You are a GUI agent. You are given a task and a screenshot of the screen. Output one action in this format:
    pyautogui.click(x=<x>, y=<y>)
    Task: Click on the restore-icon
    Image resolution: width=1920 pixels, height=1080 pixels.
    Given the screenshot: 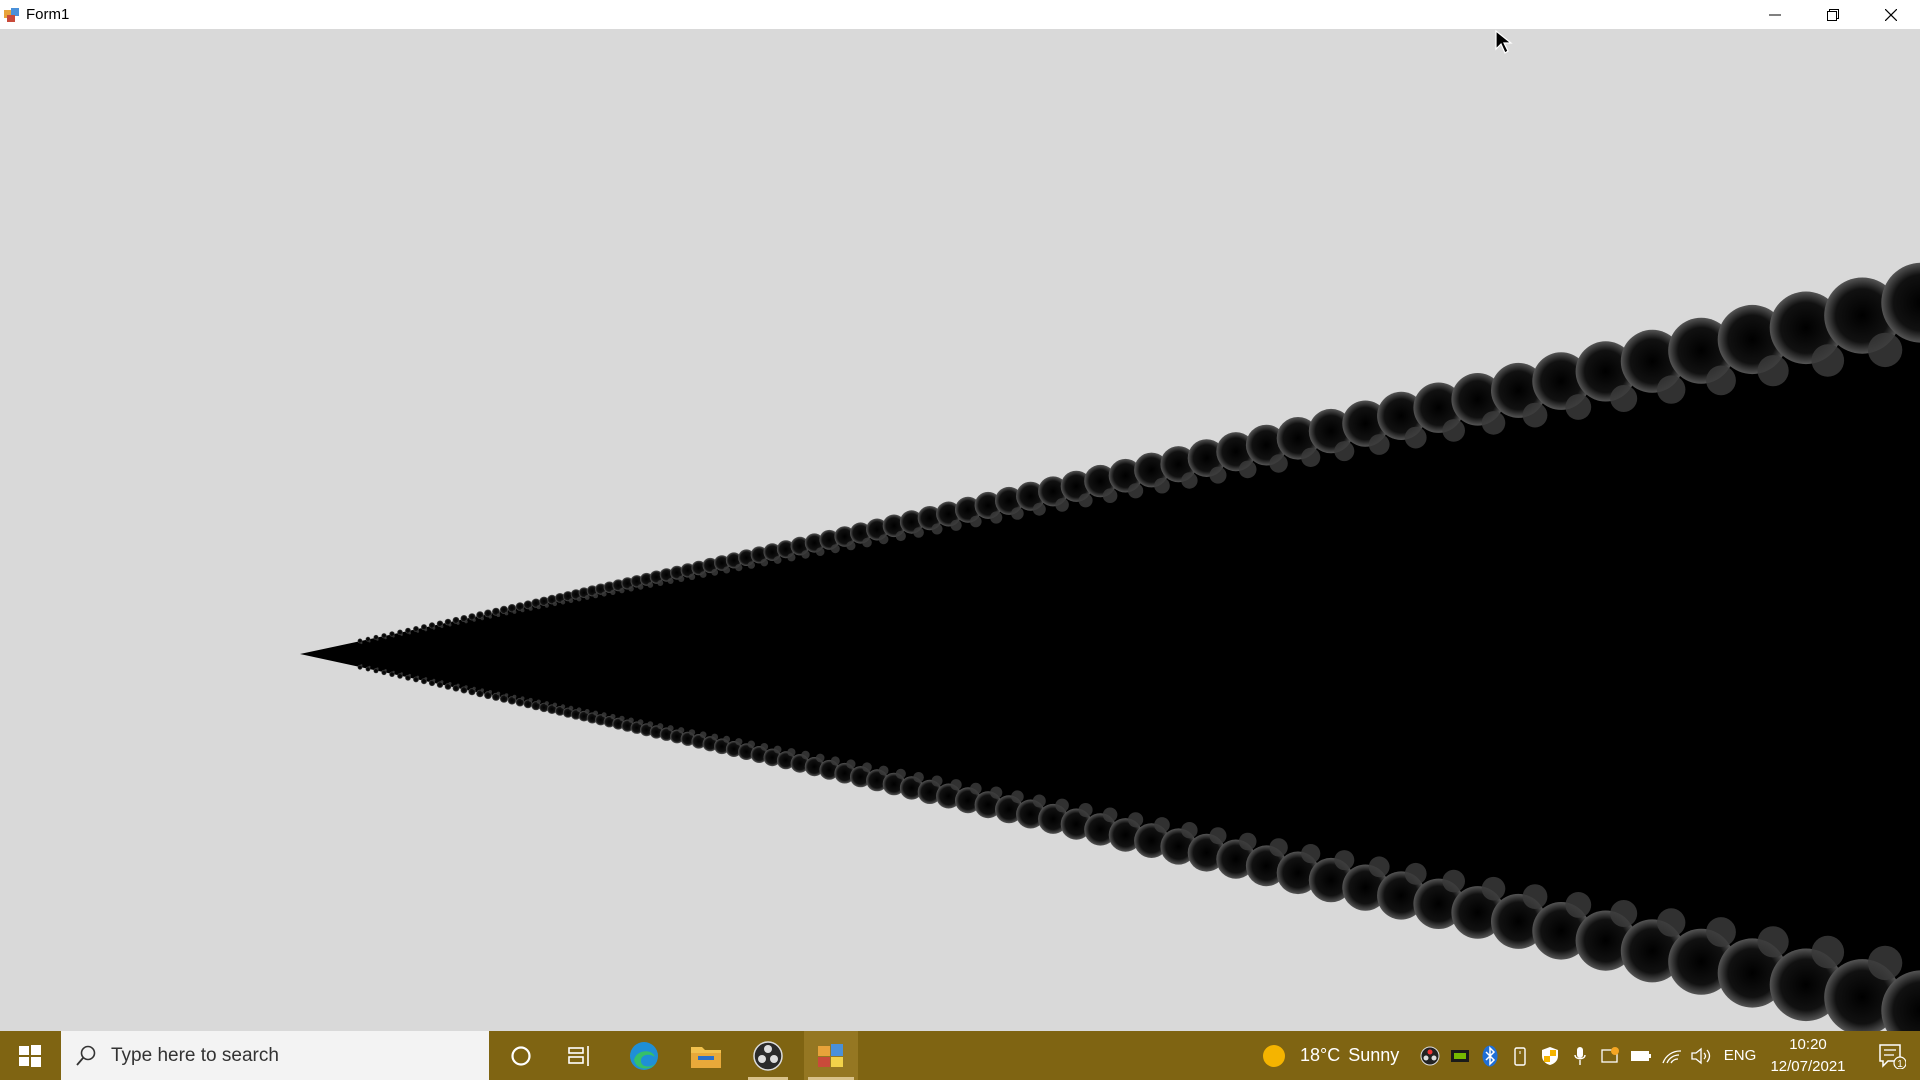 What is the action you would take?
    pyautogui.click(x=1833, y=14)
    